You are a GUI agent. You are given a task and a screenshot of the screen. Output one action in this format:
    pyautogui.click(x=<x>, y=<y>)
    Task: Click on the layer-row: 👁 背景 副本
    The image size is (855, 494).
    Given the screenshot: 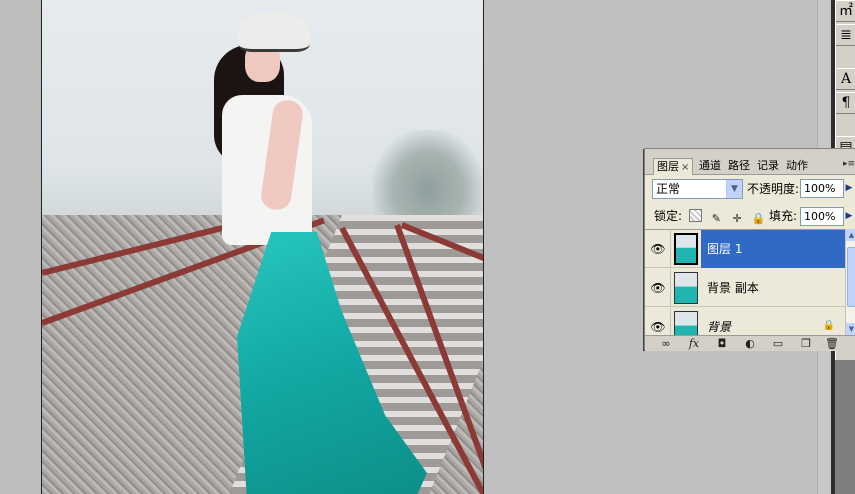 What is the action you would take?
    pyautogui.click(x=745, y=288)
    